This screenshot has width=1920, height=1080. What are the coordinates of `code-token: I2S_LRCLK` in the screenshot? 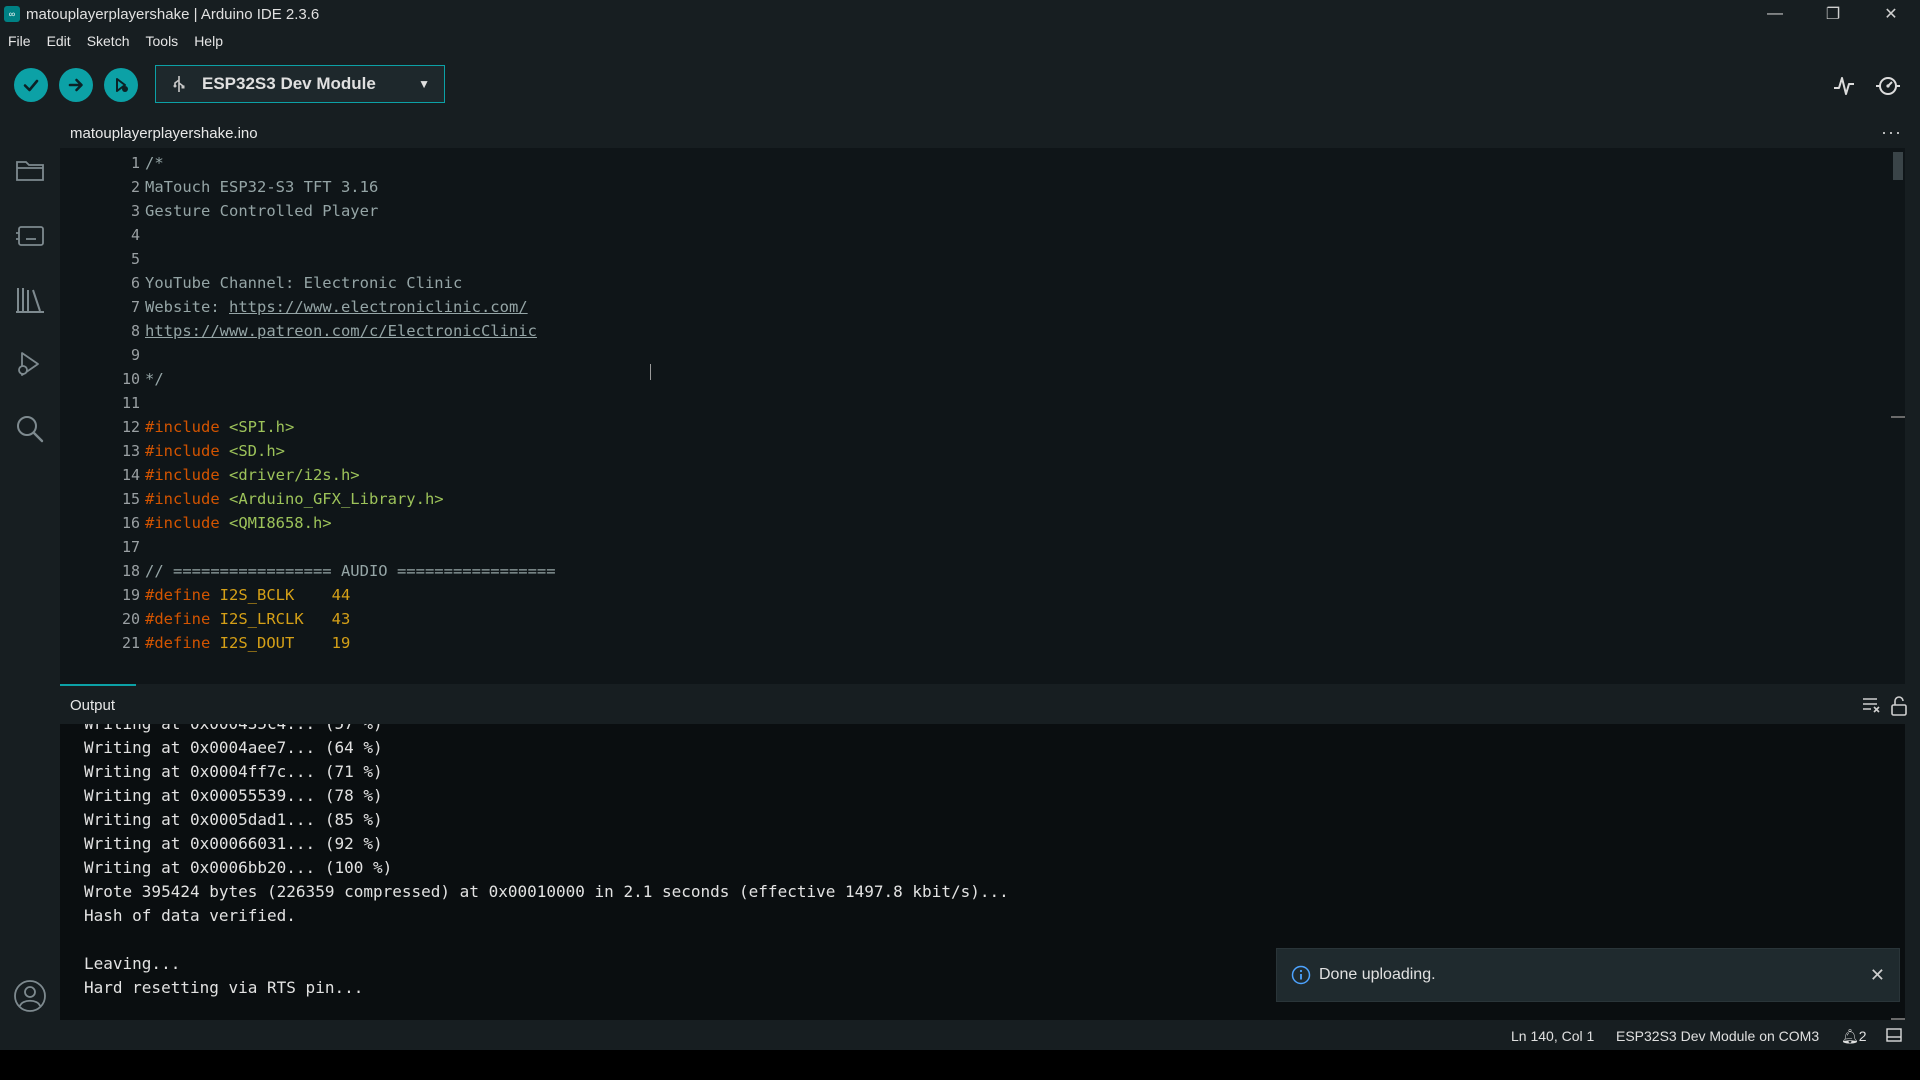 It's located at (257, 619).